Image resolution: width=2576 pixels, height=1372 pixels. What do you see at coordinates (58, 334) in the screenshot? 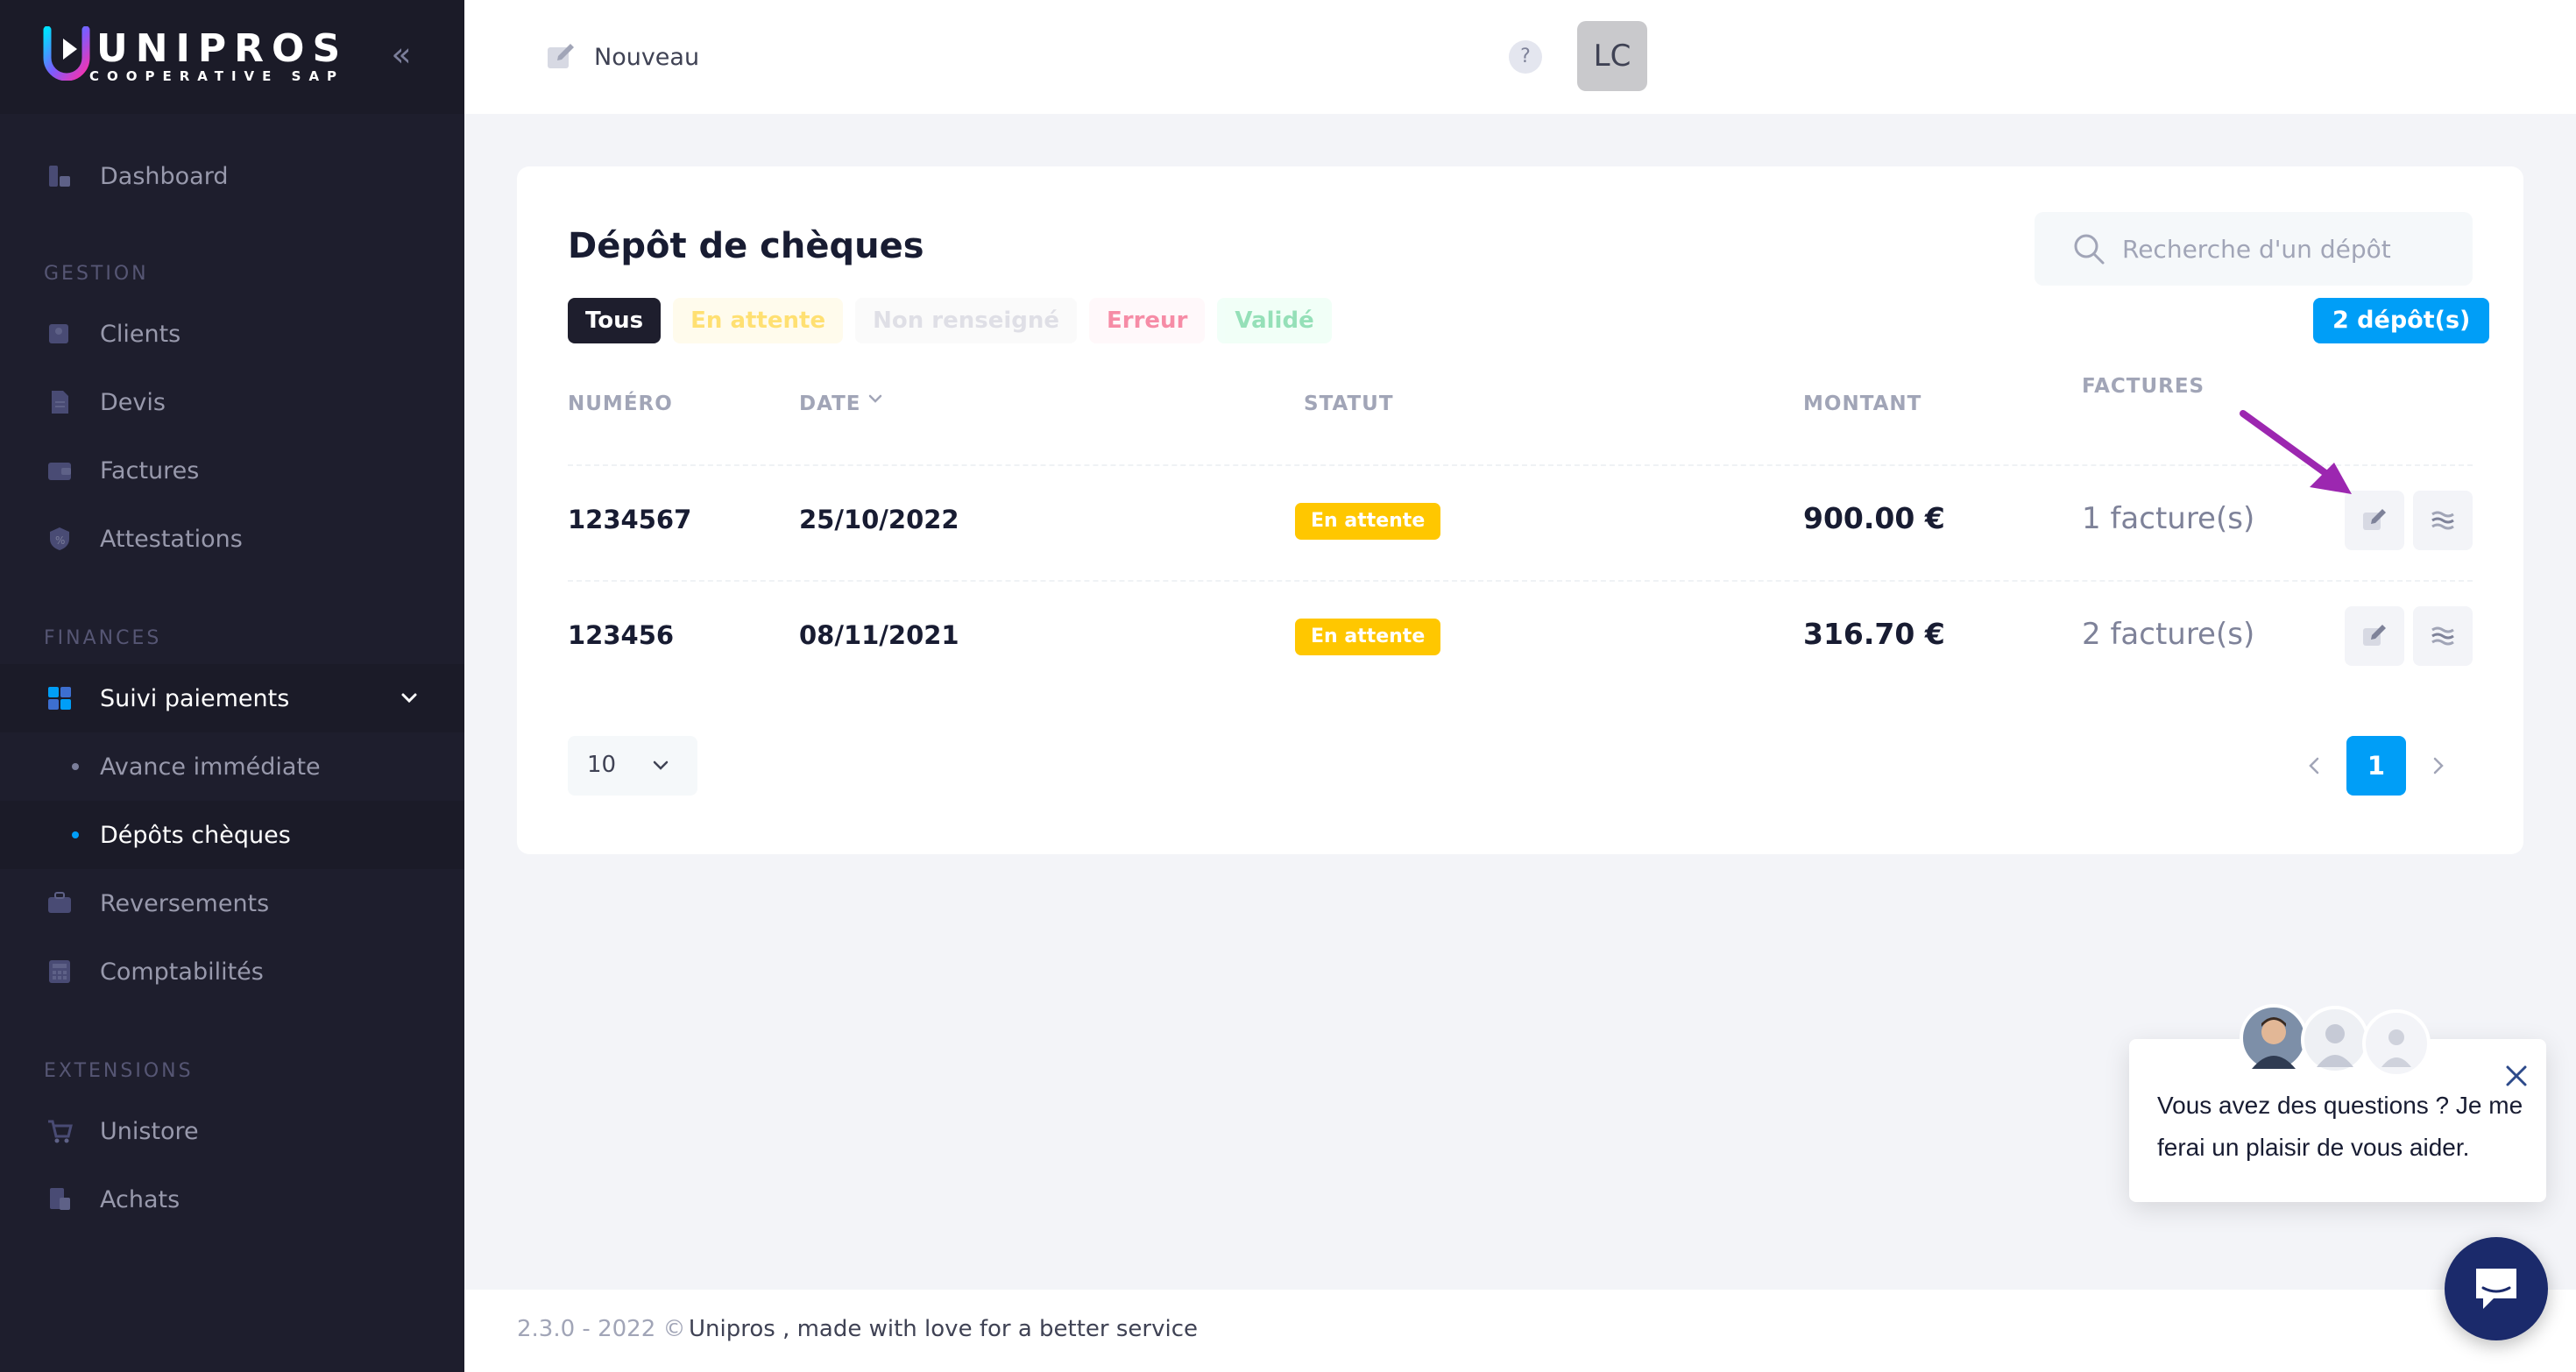
I see `clients-icon` at bounding box center [58, 334].